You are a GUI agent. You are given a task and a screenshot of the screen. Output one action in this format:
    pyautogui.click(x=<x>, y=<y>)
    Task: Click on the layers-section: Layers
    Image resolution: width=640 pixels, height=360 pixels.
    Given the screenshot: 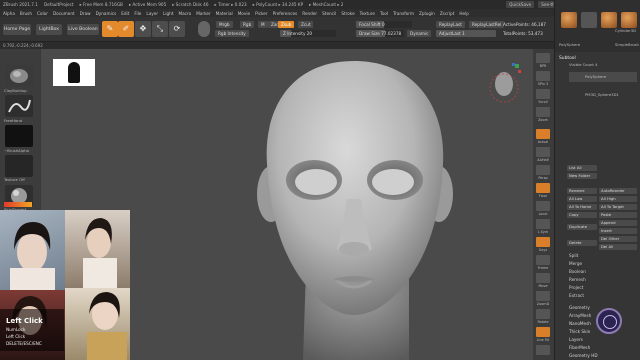 What is the action you would take?
    pyautogui.click(x=576, y=339)
    